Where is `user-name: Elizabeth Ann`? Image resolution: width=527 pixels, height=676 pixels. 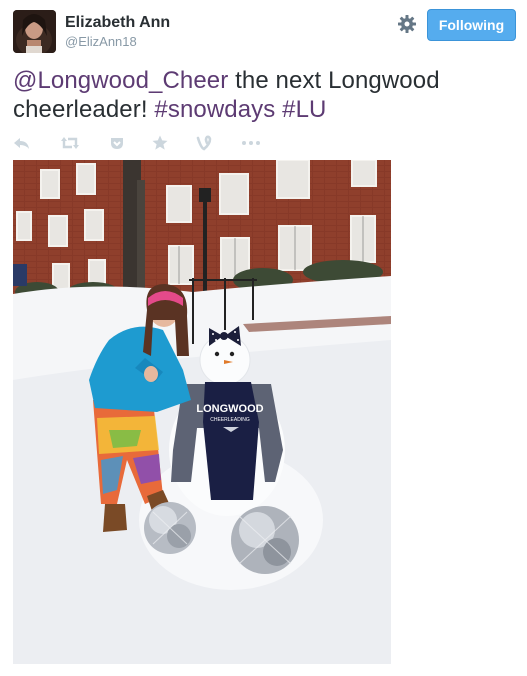
user-name: Elizabeth Ann is located at coordinates (117, 23).